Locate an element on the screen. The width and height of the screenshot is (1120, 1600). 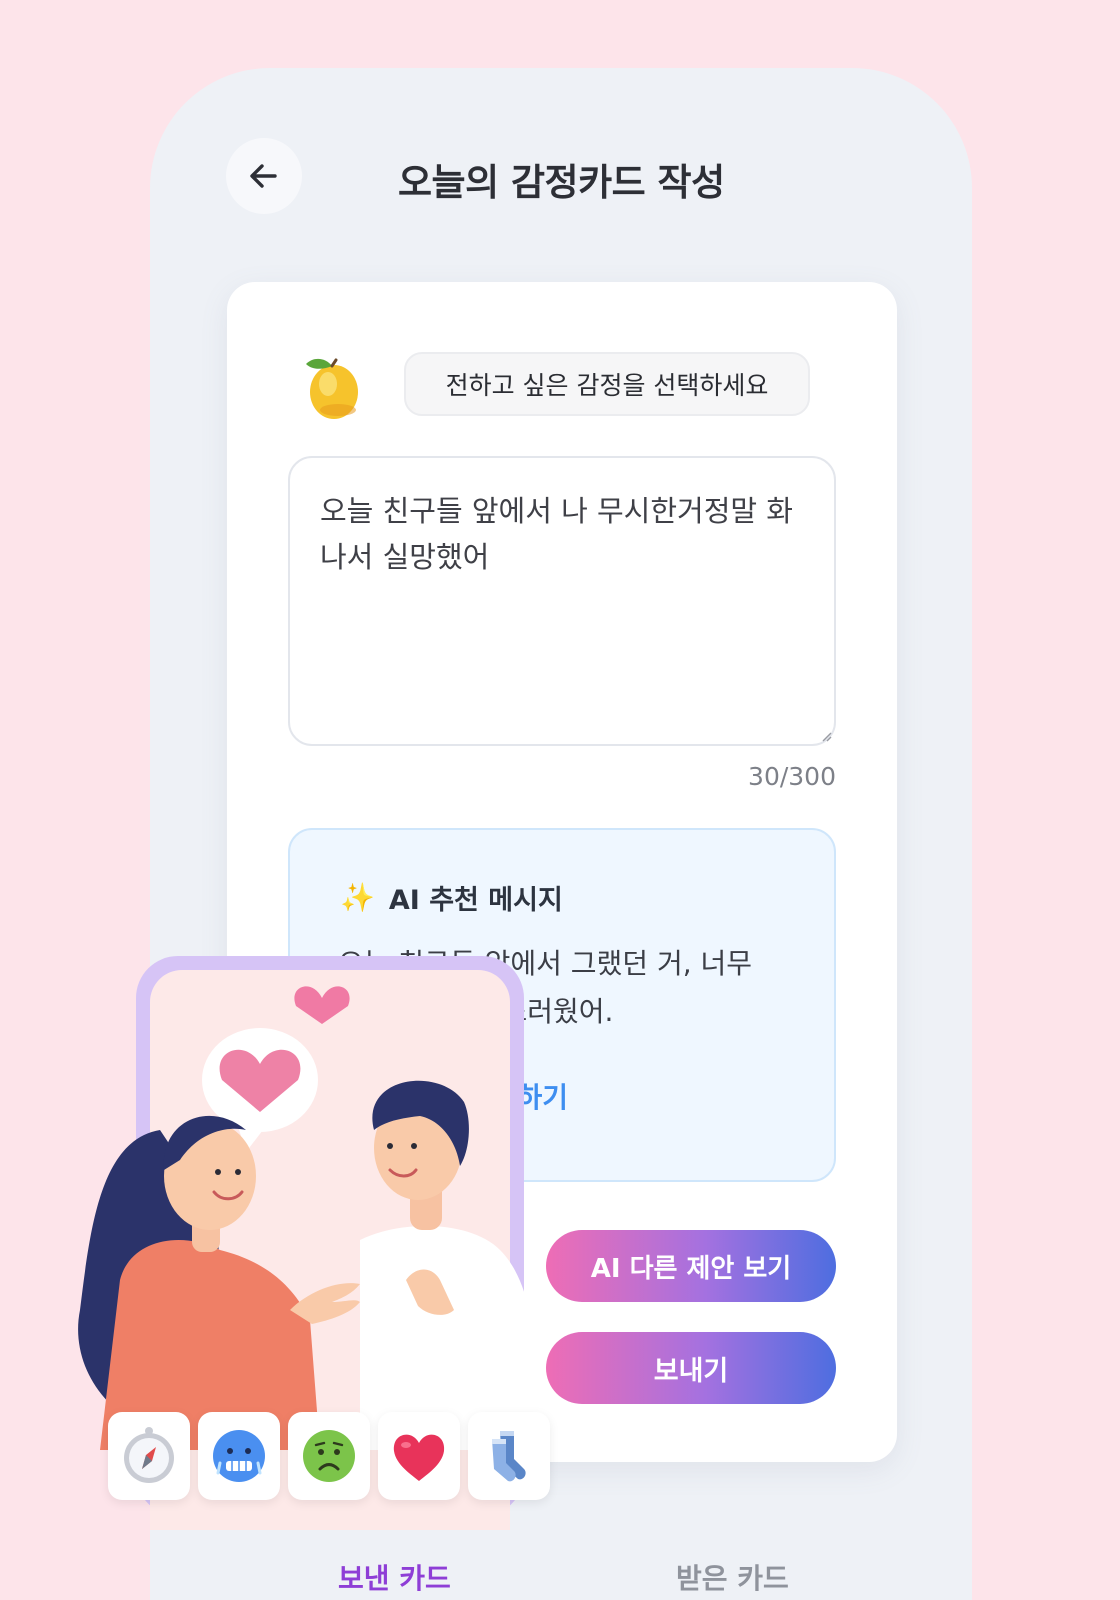
lemon-icon is located at coordinates (332, 388).